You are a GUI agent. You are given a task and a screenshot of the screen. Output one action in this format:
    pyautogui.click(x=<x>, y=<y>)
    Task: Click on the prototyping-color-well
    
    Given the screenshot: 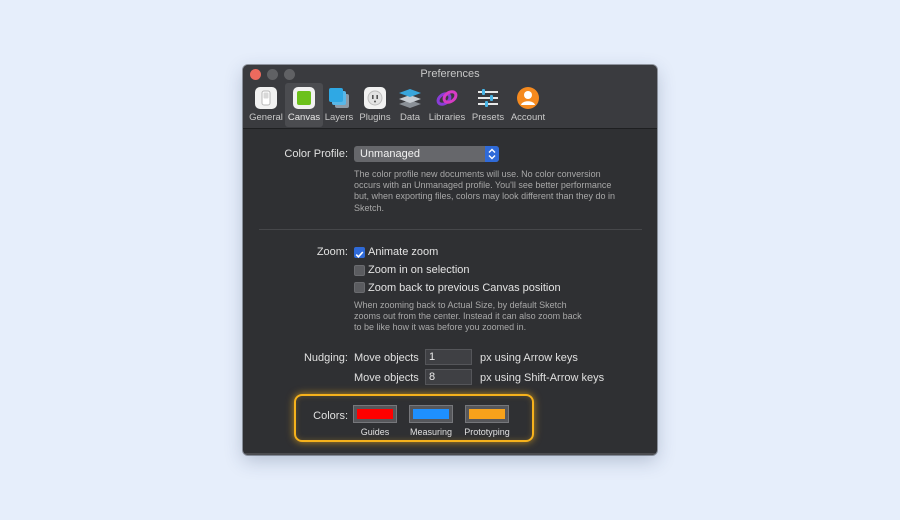 What is the action you would take?
    pyautogui.click(x=487, y=414)
    